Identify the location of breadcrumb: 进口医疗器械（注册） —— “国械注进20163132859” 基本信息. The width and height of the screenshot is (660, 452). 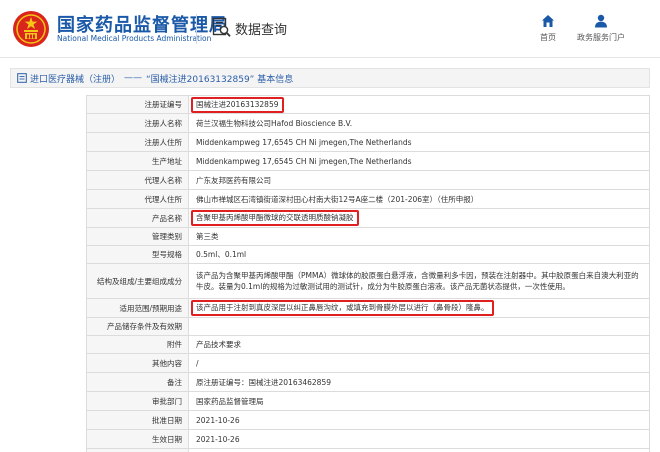
(330, 78).